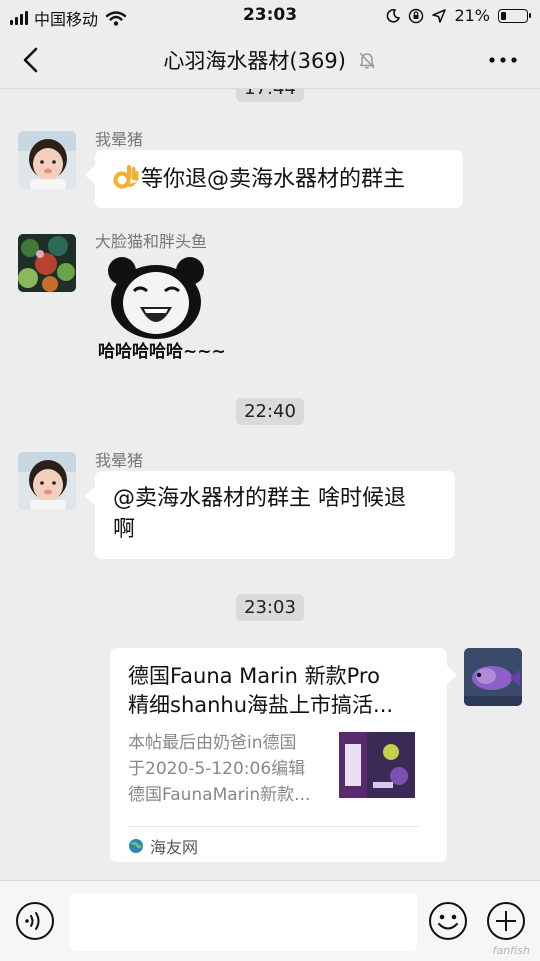  I want to click on avatar-image-reef, so click(47, 263).